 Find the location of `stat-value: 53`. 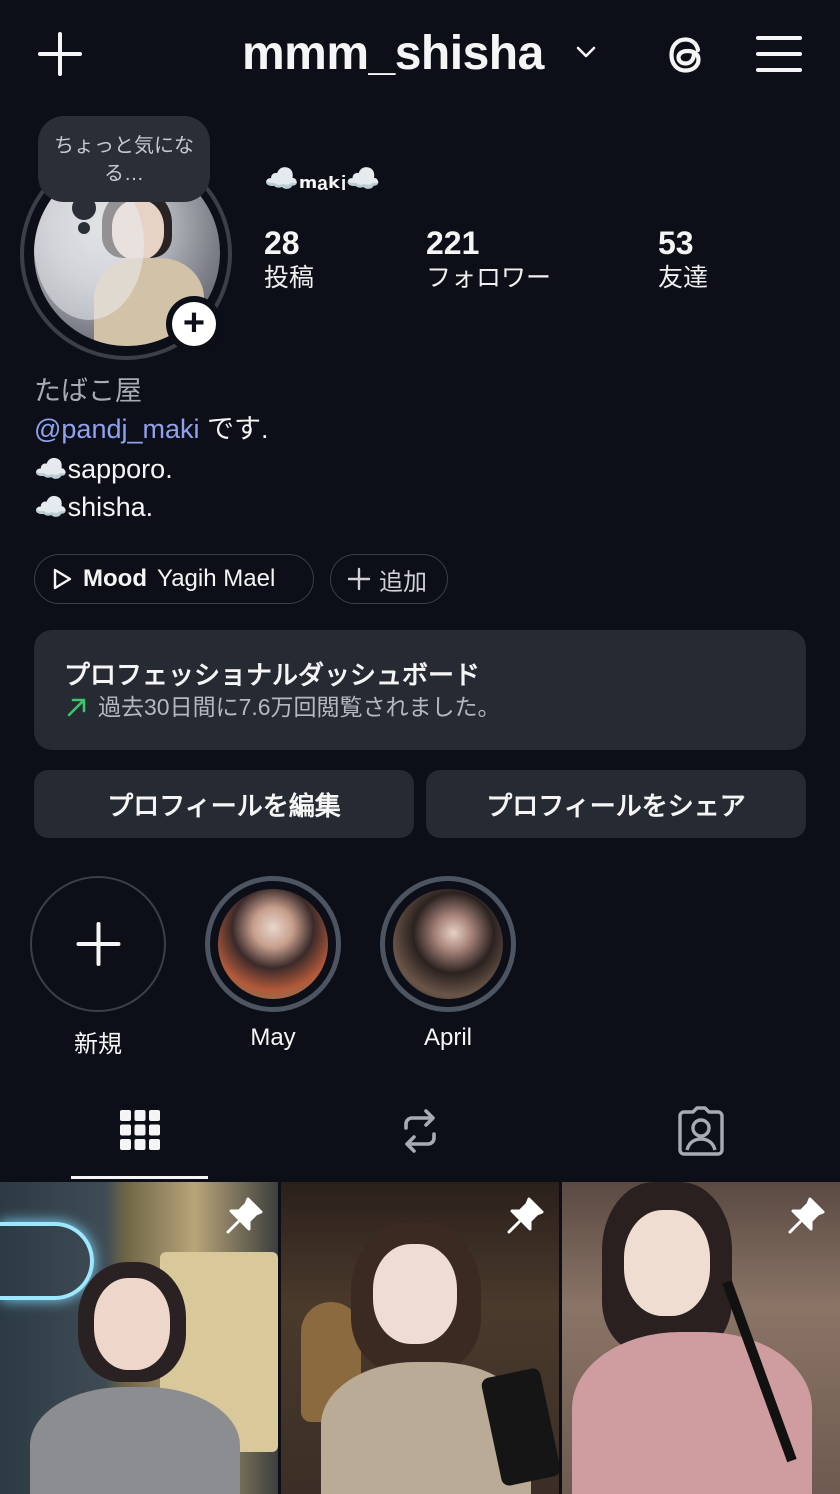

stat-value: 53 is located at coordinates (676, 243).